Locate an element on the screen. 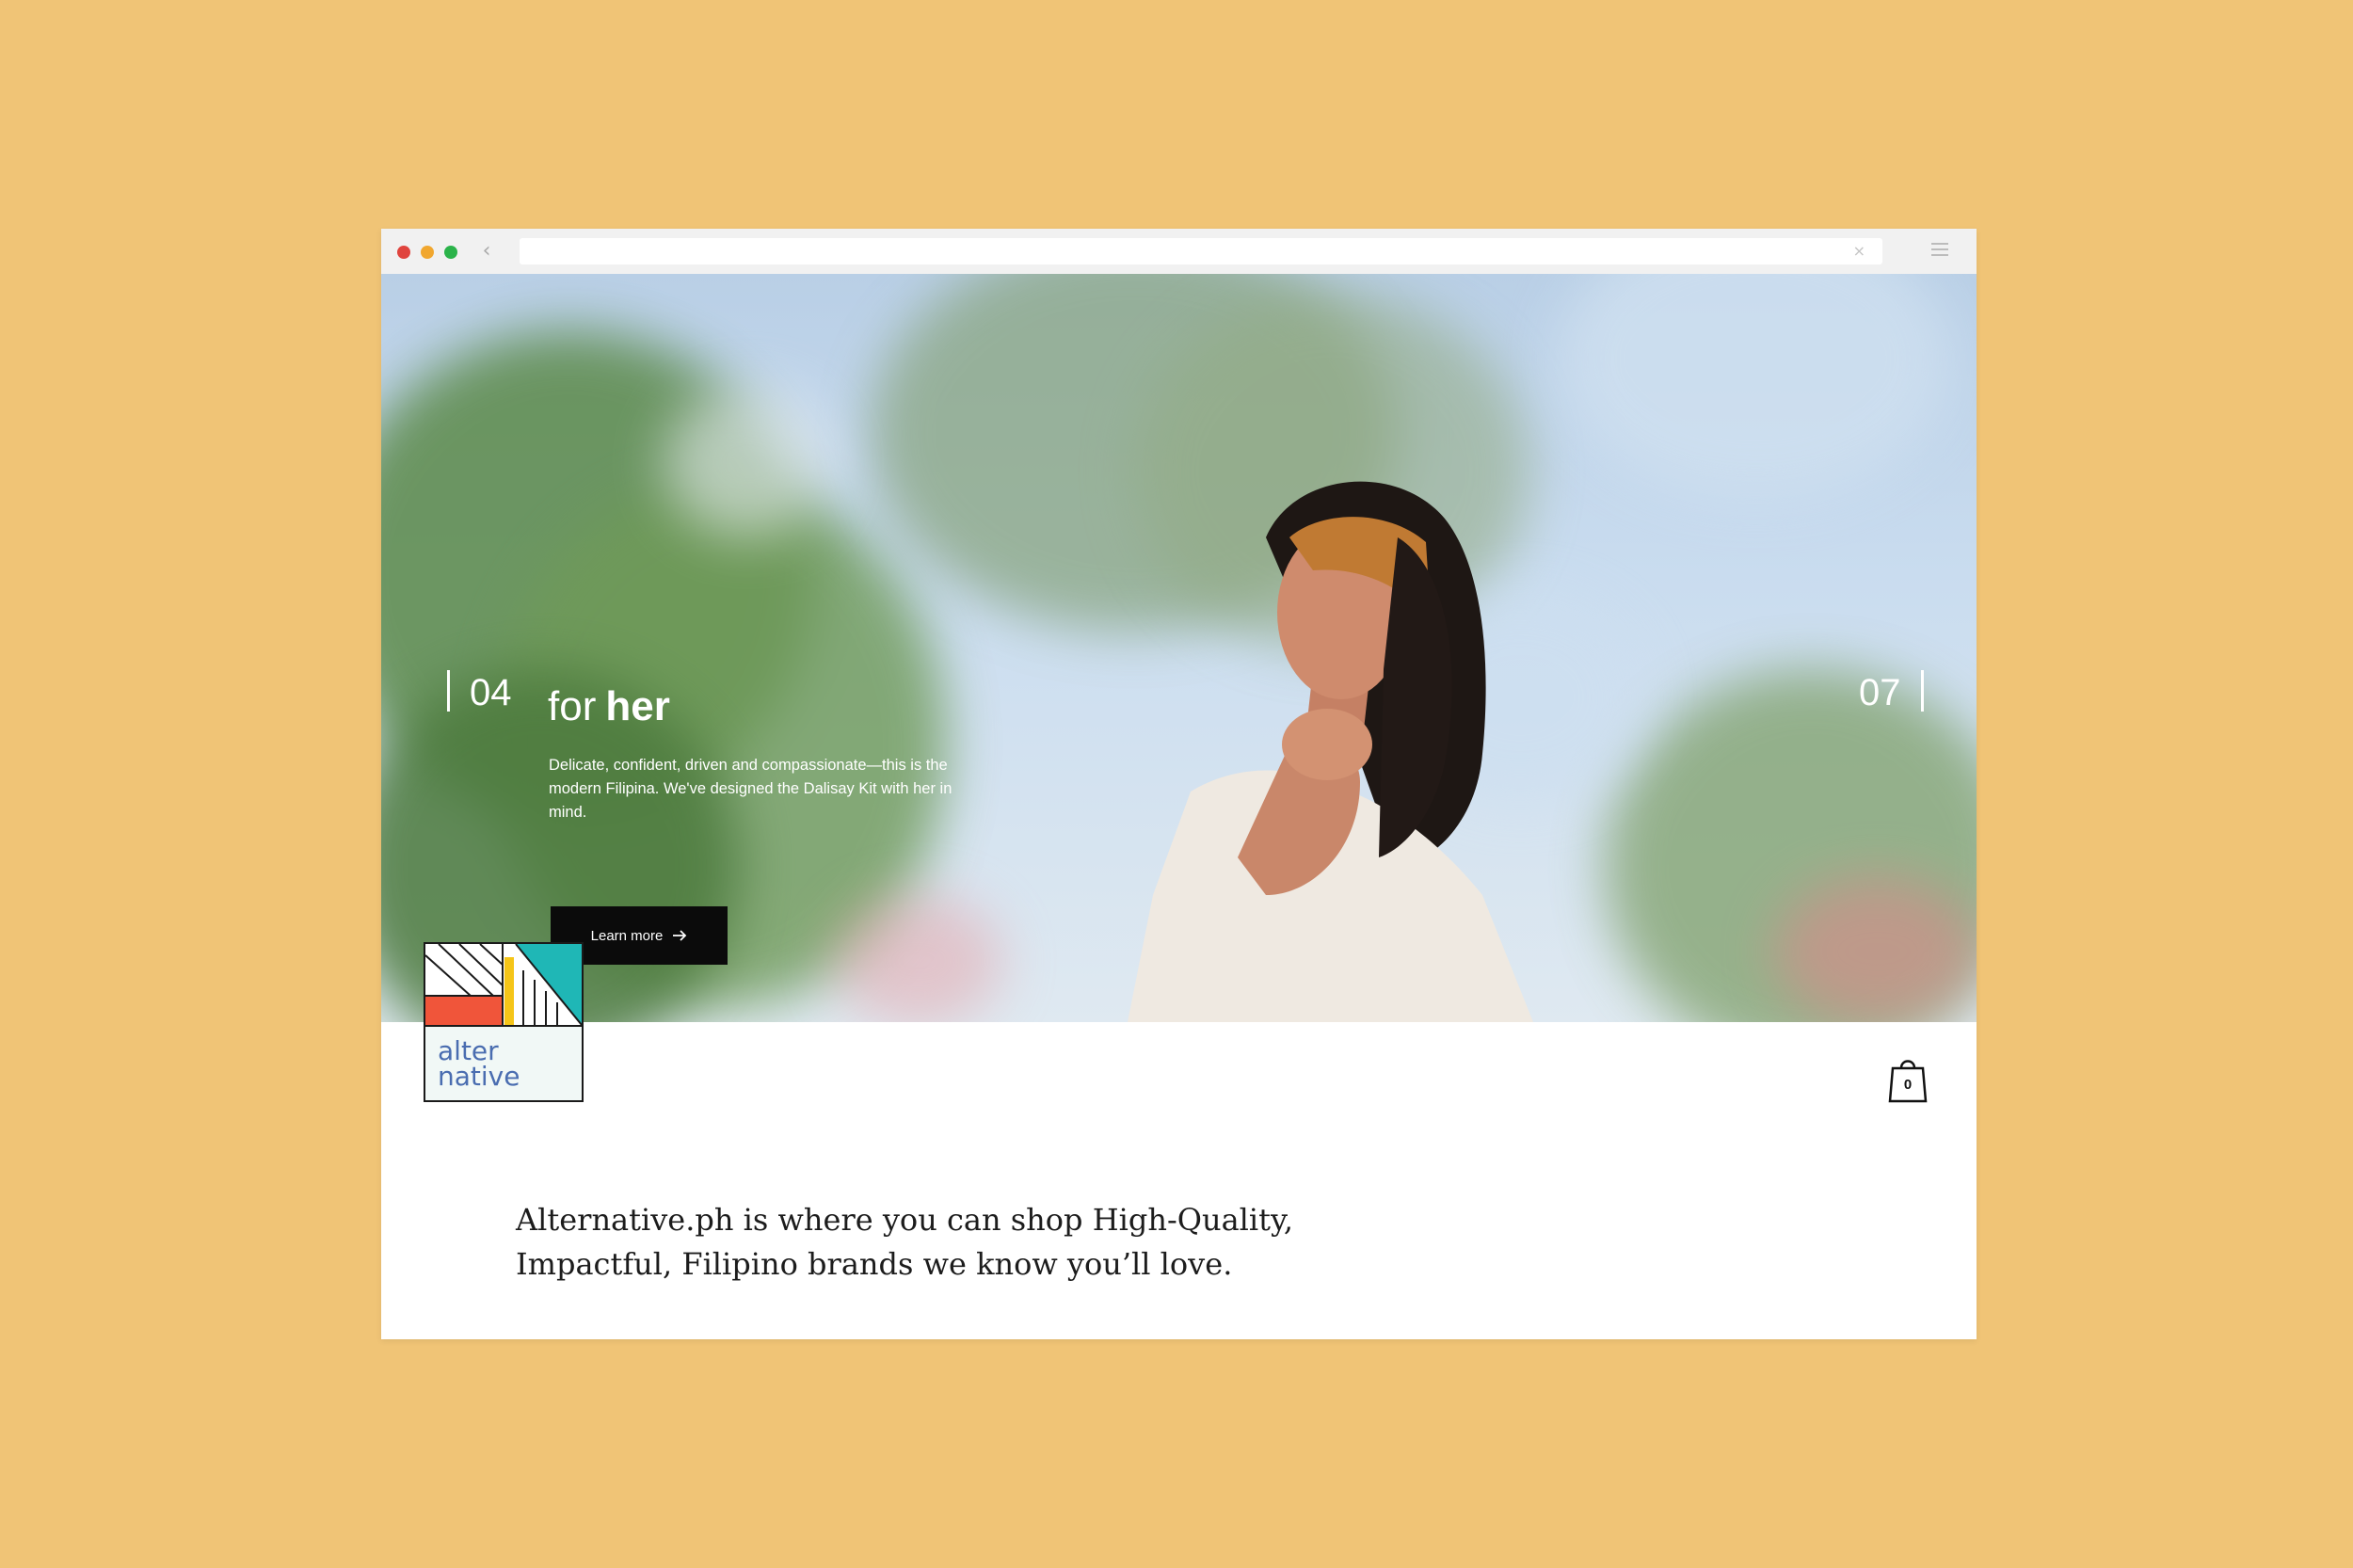  logo-wordmark: alter native is located at coordinates (479, 1063).